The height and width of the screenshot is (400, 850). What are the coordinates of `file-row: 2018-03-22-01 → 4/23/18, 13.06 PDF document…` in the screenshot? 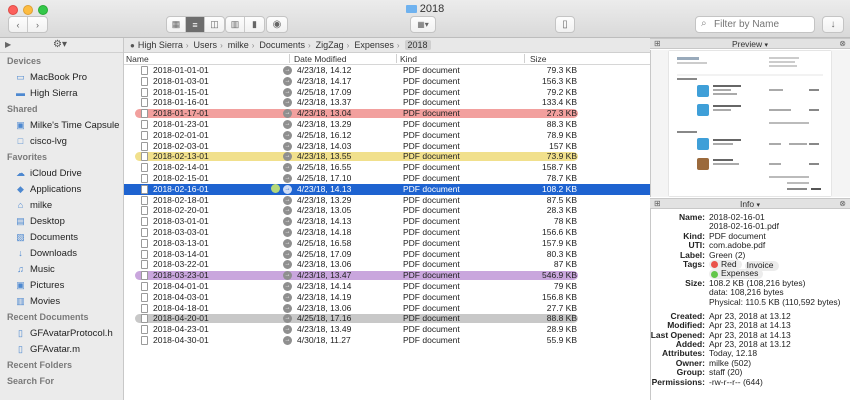 It's located at (387, 264).